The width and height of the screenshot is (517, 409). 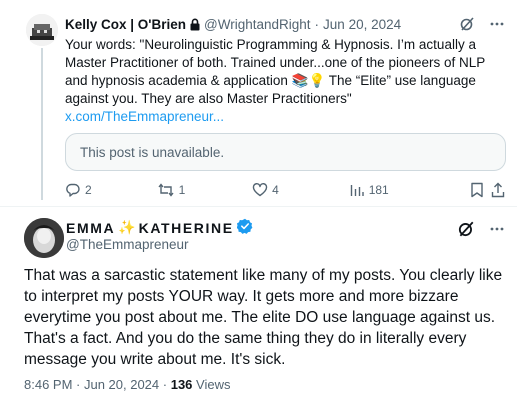 What do you see at coordinates (211, 384) in the screenshot?
I see `views-label: Views` at bounding box center [211, 384].